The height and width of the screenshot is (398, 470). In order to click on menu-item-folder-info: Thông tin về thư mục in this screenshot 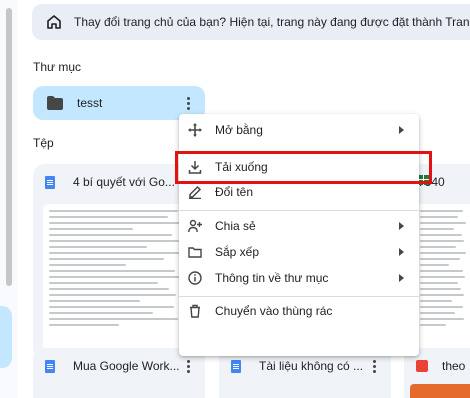, I will do `click(299, 278)`.